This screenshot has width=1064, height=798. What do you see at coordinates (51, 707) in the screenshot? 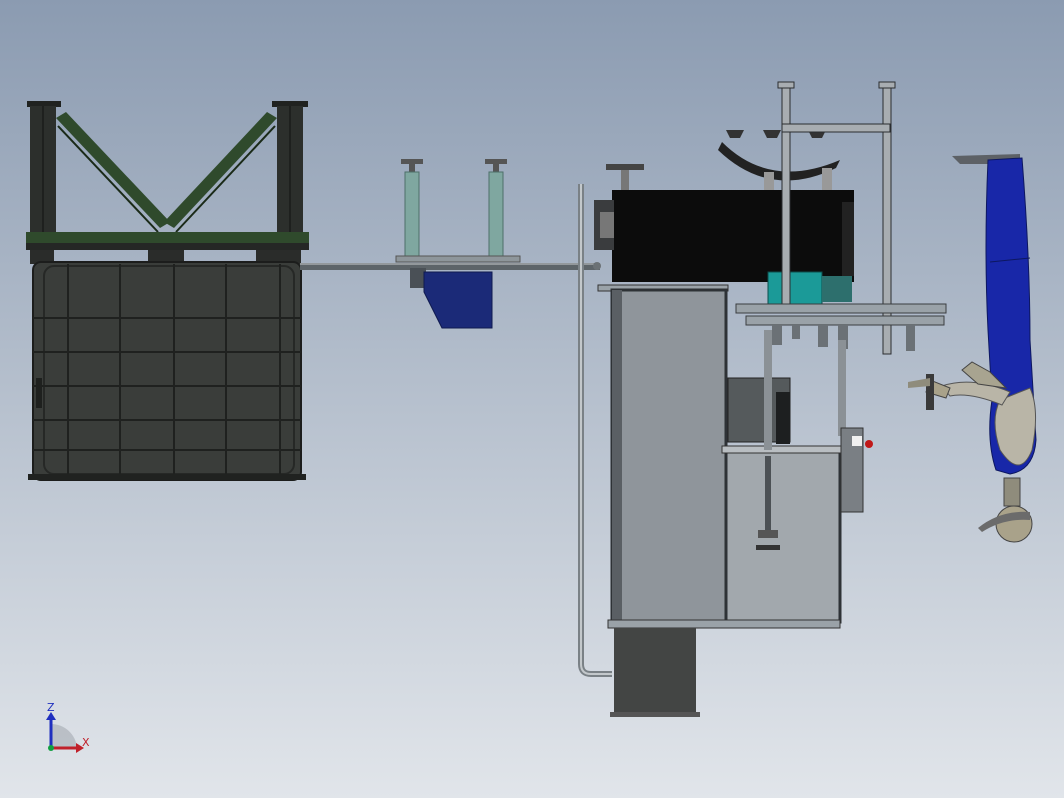
I see `z-axis-label: Z` at bounding box center [51, 707].